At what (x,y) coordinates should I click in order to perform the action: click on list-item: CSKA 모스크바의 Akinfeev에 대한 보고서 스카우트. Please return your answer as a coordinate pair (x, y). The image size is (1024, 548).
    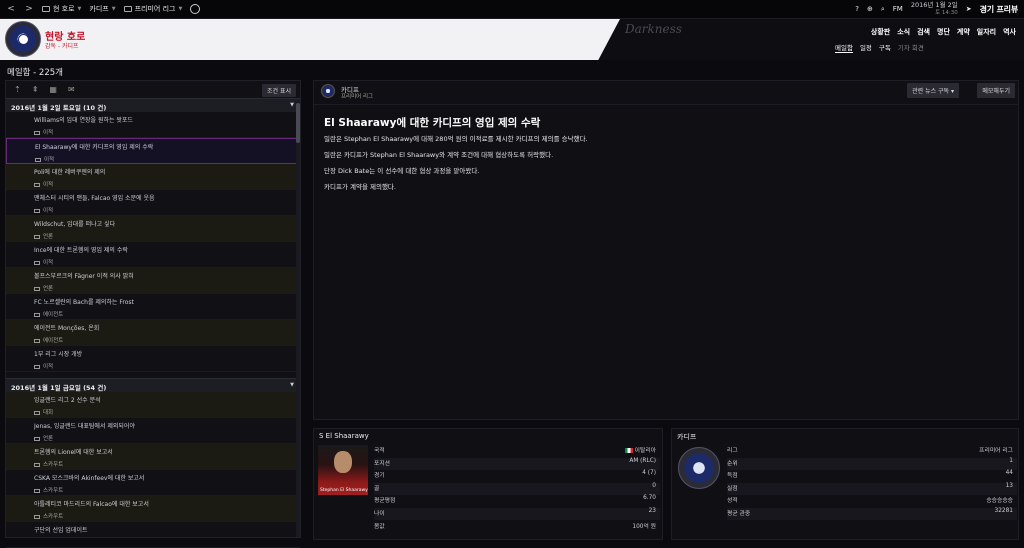
    Looking at the image, I should click on (153, 483).